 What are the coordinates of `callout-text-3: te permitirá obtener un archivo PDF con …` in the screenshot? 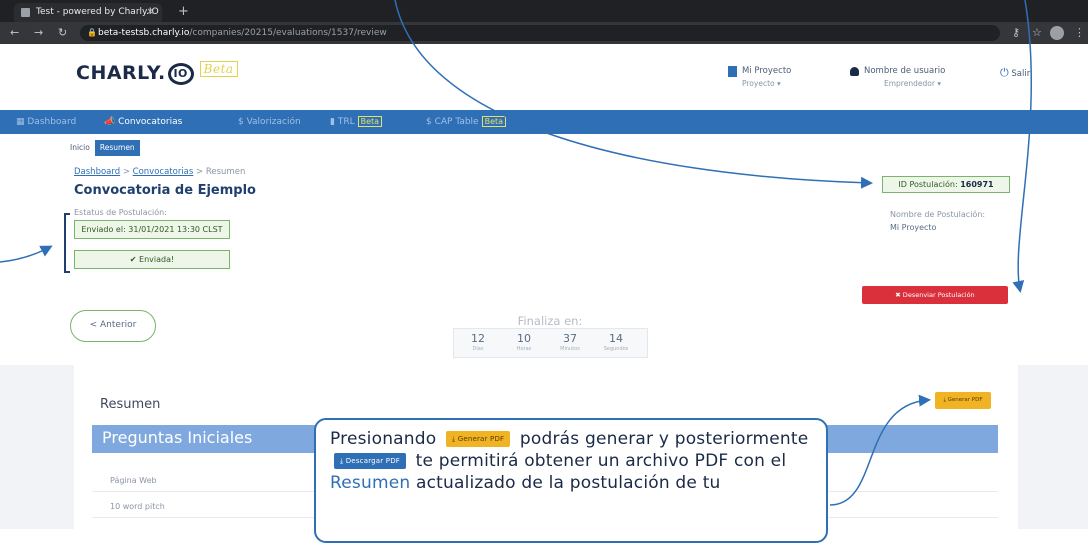 It's located at (601, 461).